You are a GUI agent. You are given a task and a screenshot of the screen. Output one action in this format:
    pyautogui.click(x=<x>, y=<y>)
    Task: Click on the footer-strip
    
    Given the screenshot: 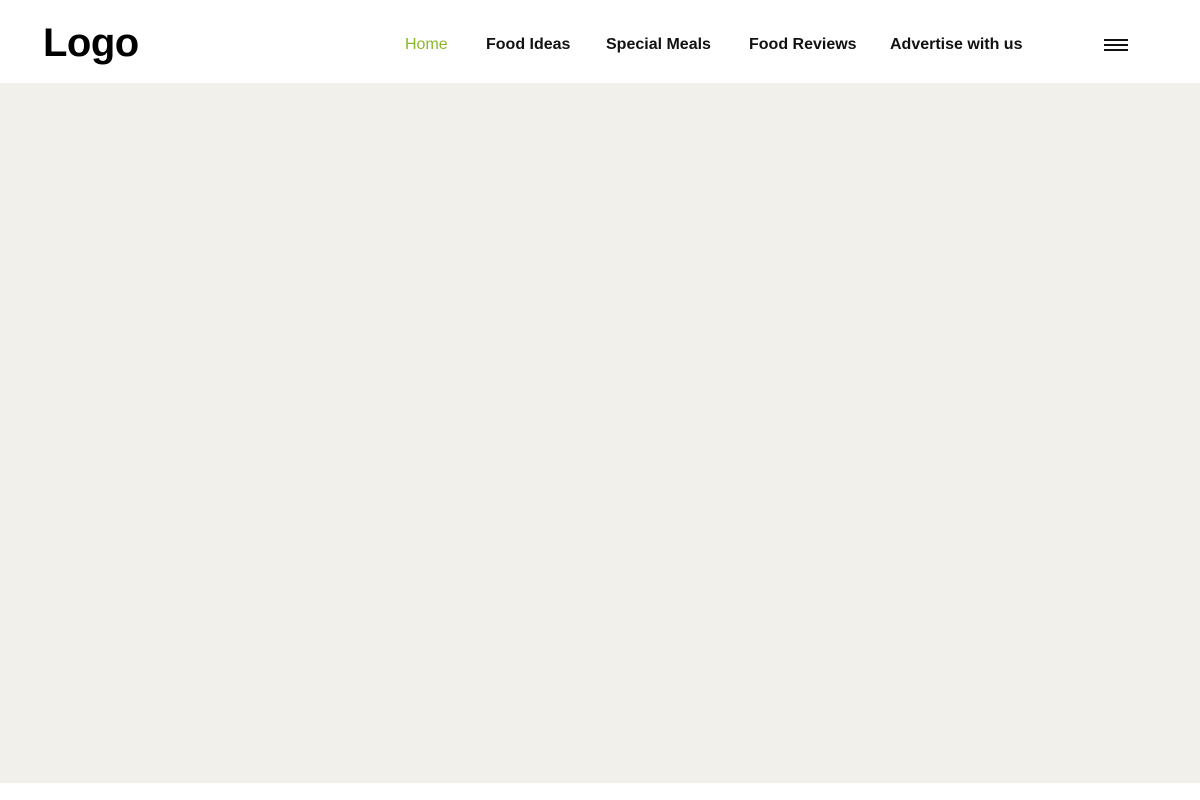 What is the action you would take?
    pyautogui.click(x=600, y=791)
    